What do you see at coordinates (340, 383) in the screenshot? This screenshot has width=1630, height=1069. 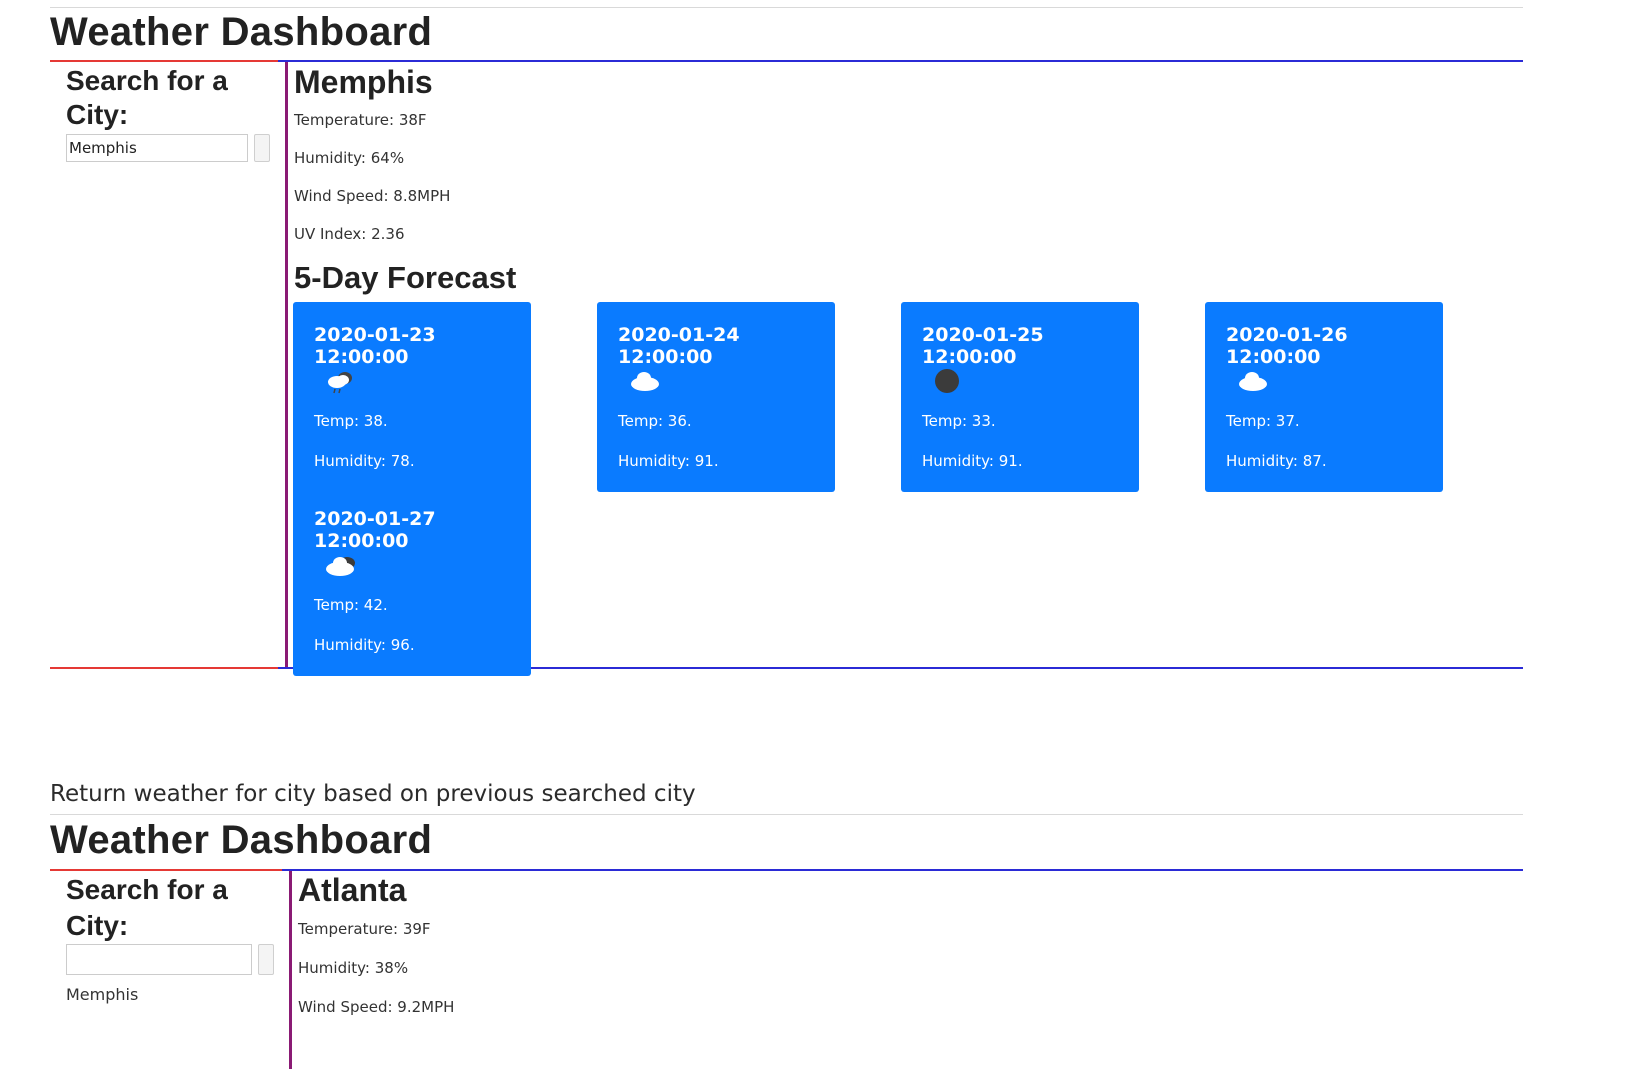 I see `rain-cloud-icon` at bounding box center [340, 383].